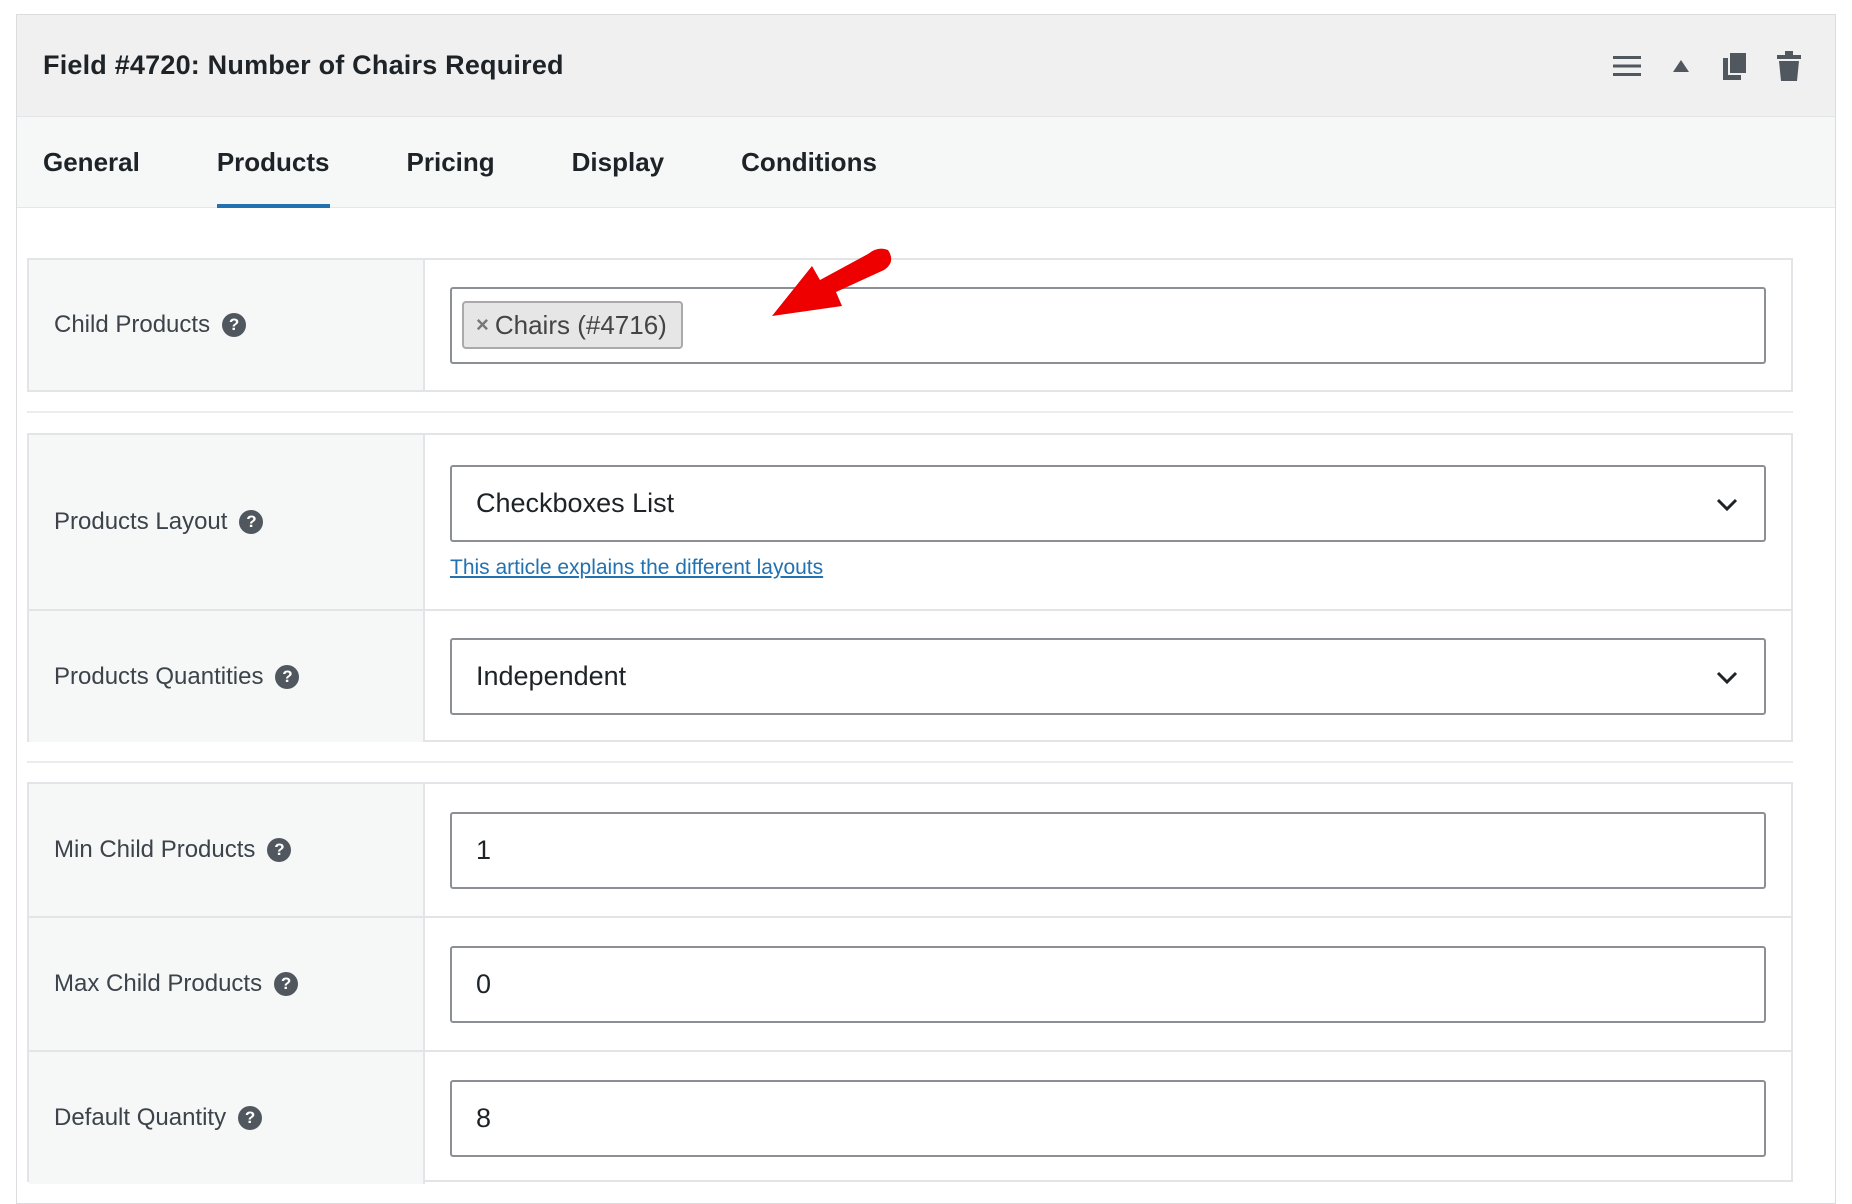  I want to click on products-quantities-value: Independent, so click(551, 676).